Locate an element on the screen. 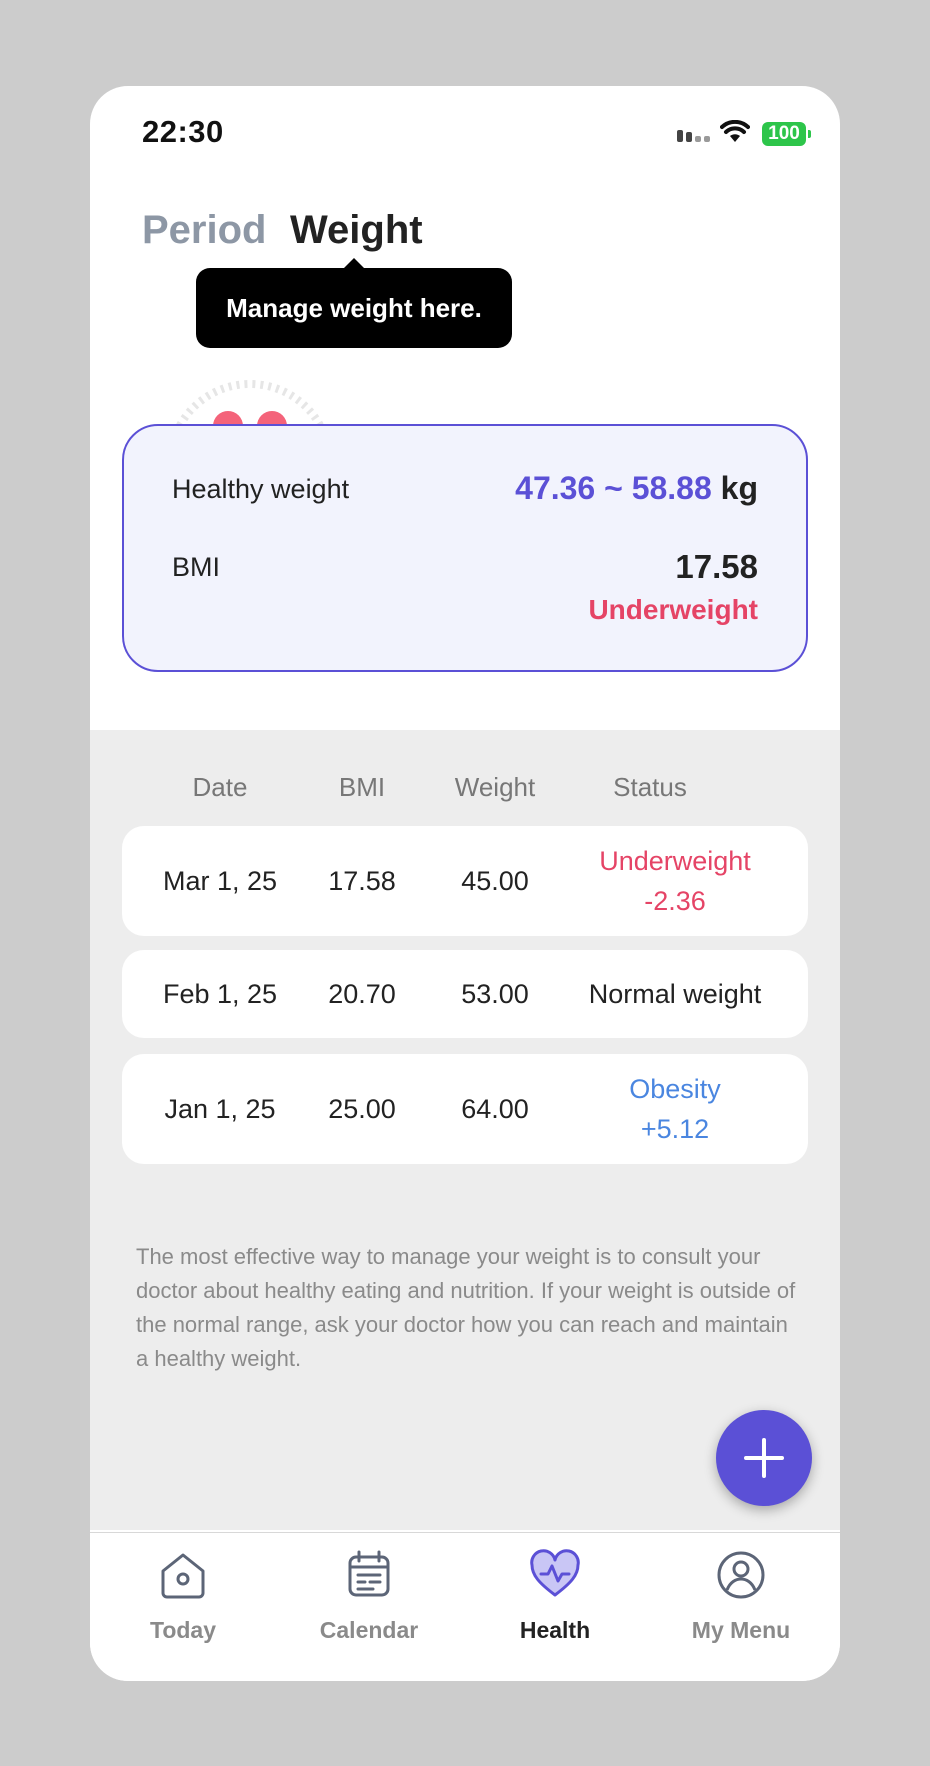  row-date: Mar 1, 25 is located at coordinates (220, 881).